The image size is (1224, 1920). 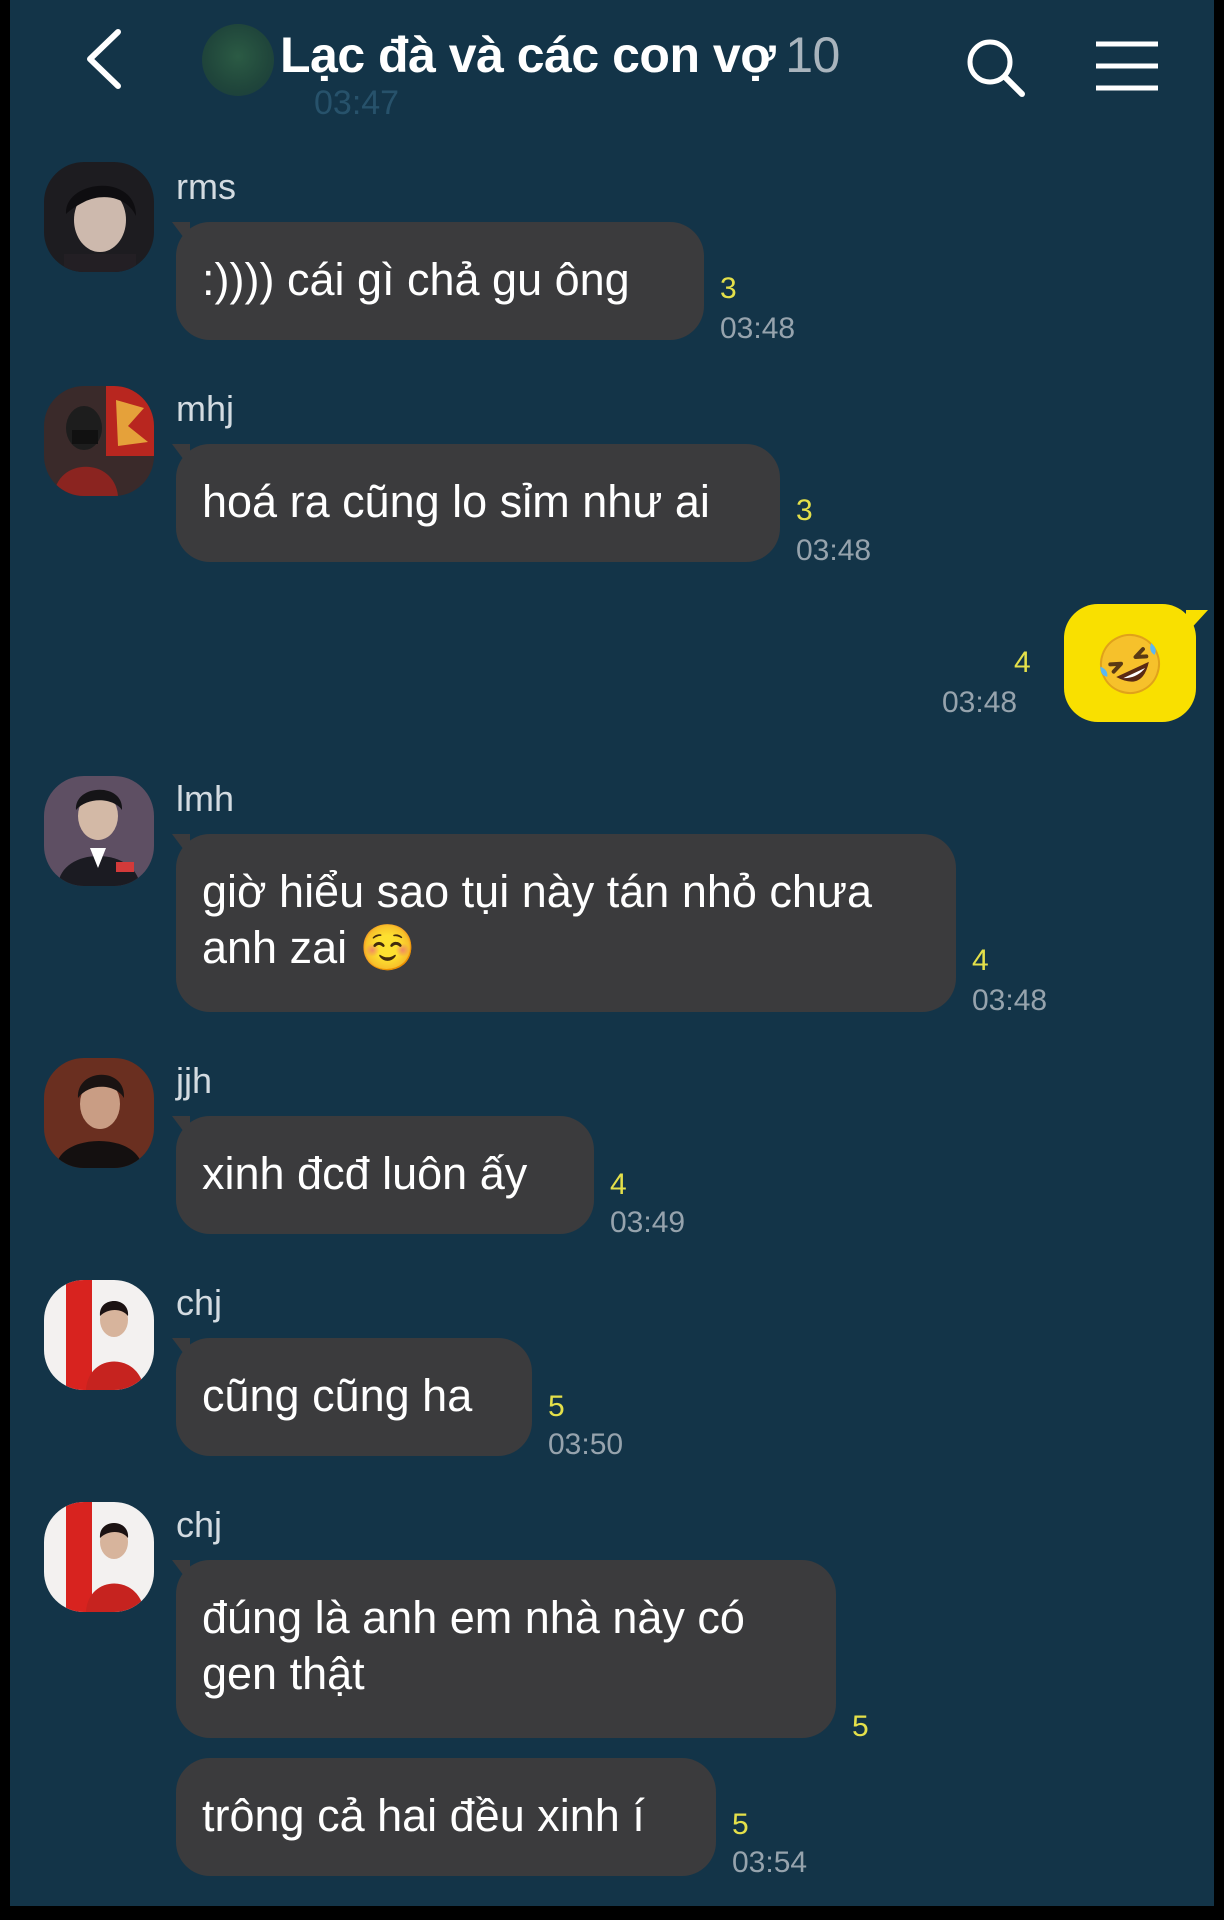 What do you see at coordinates (205, 408) in the screenshot?
I see `sender-name: mhj` at bounding box center [205, 408].